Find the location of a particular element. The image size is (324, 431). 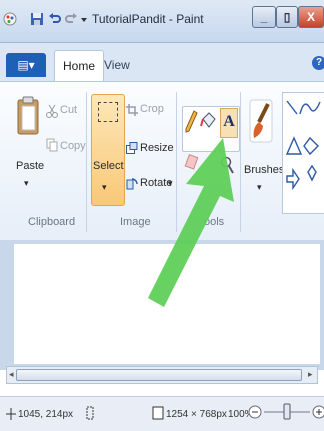

brushes-dropdown-icon: ▾ is located at coordinates (259, 187).